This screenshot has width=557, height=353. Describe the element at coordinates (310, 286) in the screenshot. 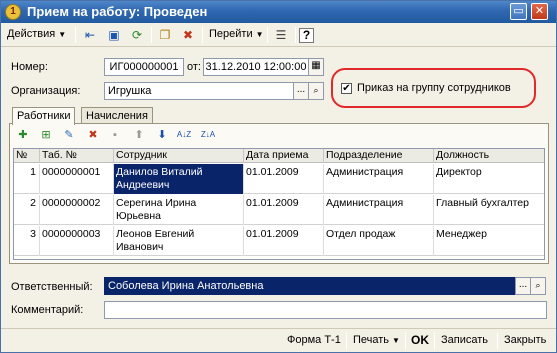

I see `responsible-field: Соболева Ирина Анатольевна` at that location.